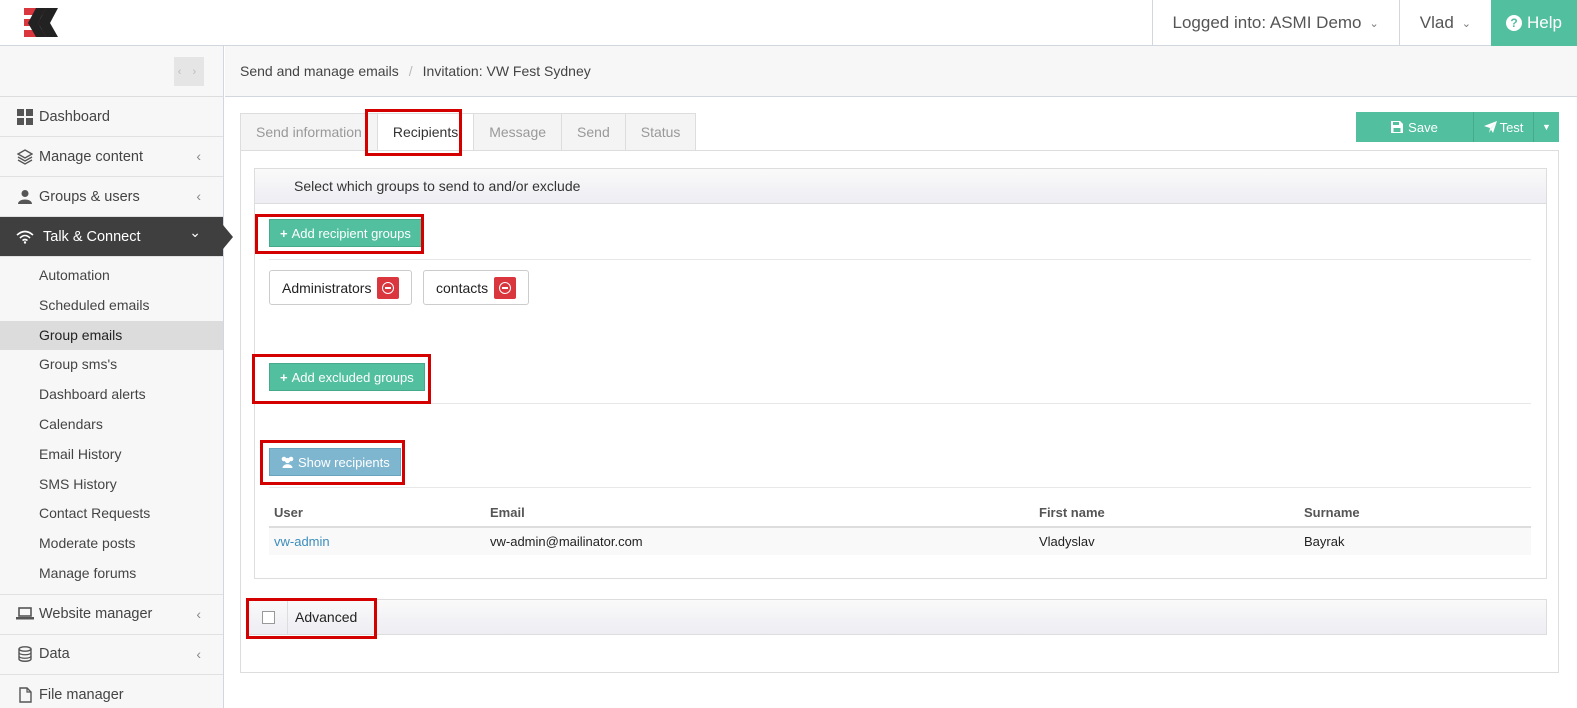  Describe the element at coordinates (111, 485) in the screenshot. I see `submenu-item-sms-history: SMS History` at that location.